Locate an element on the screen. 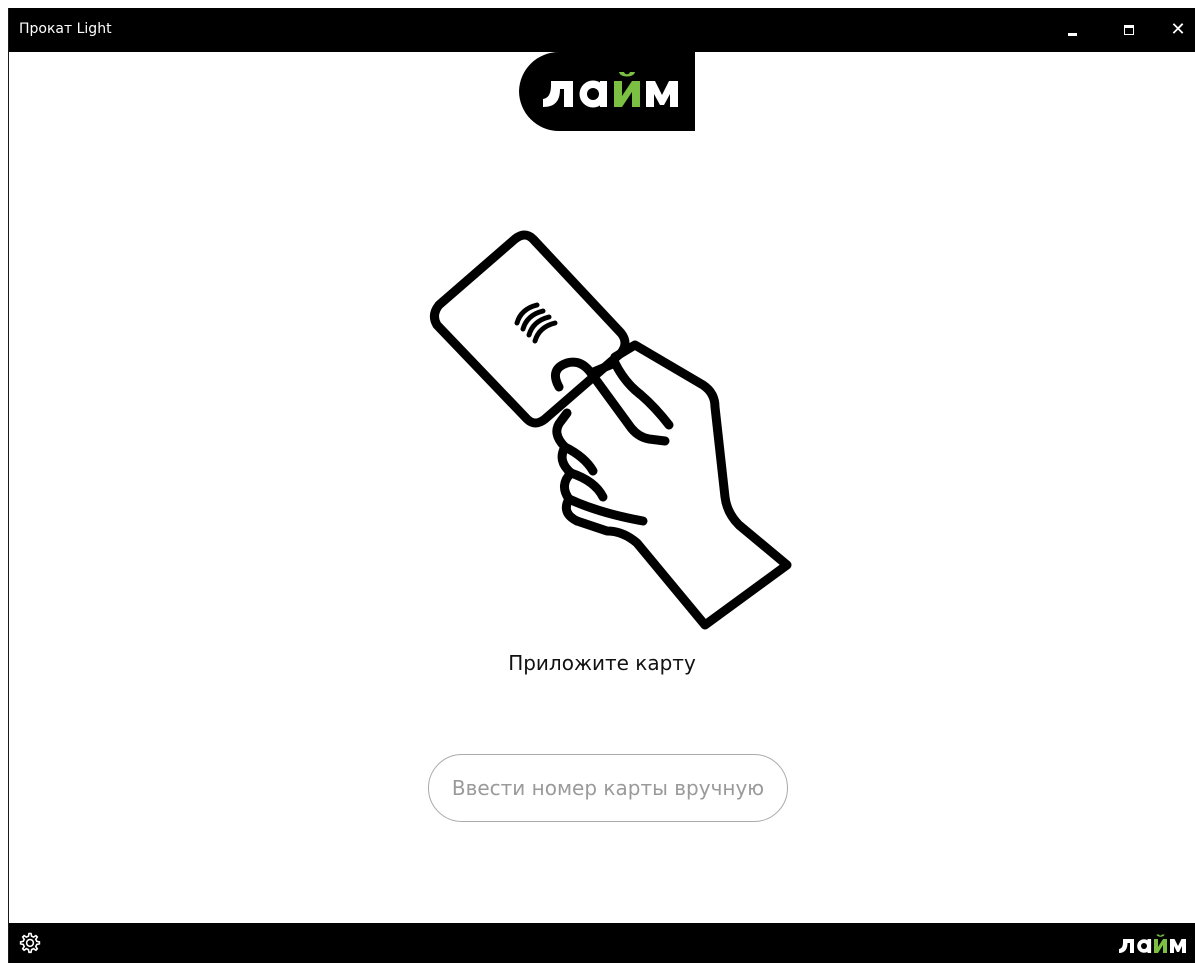 The width and height of the screenshot is (1195, 963). brand-logo-small is located at coordinates (1152, 943).